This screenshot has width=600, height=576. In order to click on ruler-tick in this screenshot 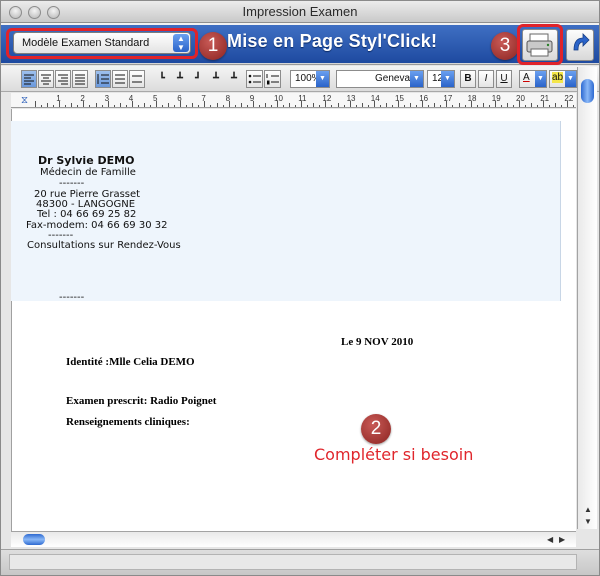, I will do `click(35, 104)`.